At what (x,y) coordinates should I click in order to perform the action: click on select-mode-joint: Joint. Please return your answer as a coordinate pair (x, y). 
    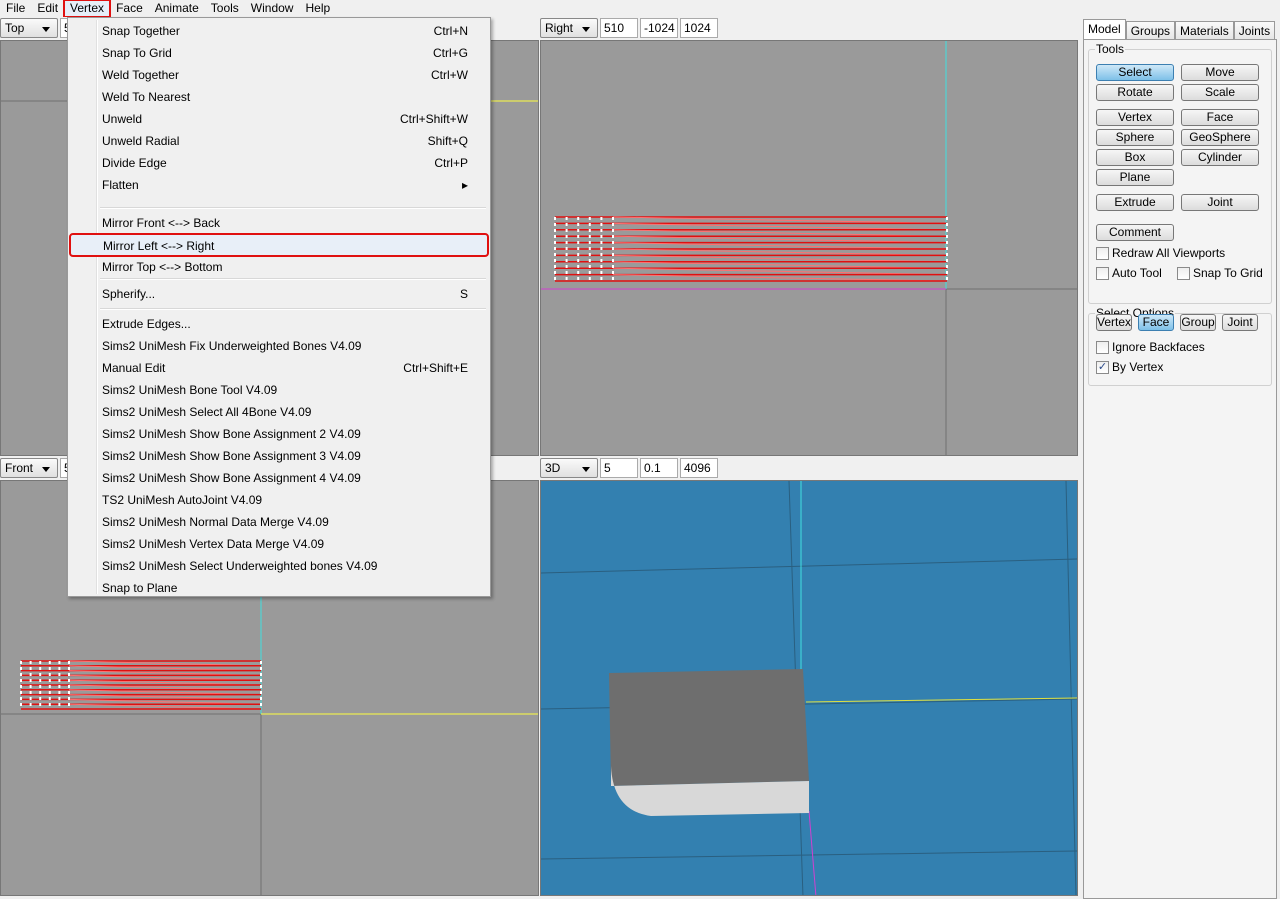
    Looking at the image, I should click on (1240, 322).